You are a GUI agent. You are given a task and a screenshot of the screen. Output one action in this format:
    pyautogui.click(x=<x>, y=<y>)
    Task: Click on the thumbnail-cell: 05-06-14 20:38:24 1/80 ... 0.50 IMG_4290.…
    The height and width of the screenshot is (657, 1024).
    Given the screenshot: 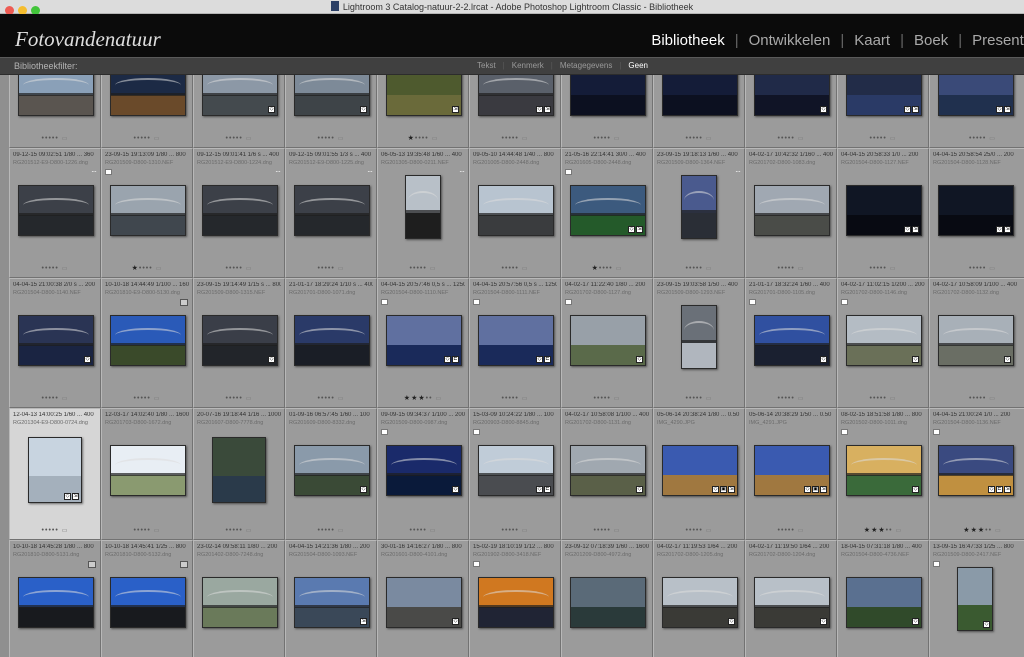 What is the action you would take?
    pyautogui.click(x=699, y=474)
    